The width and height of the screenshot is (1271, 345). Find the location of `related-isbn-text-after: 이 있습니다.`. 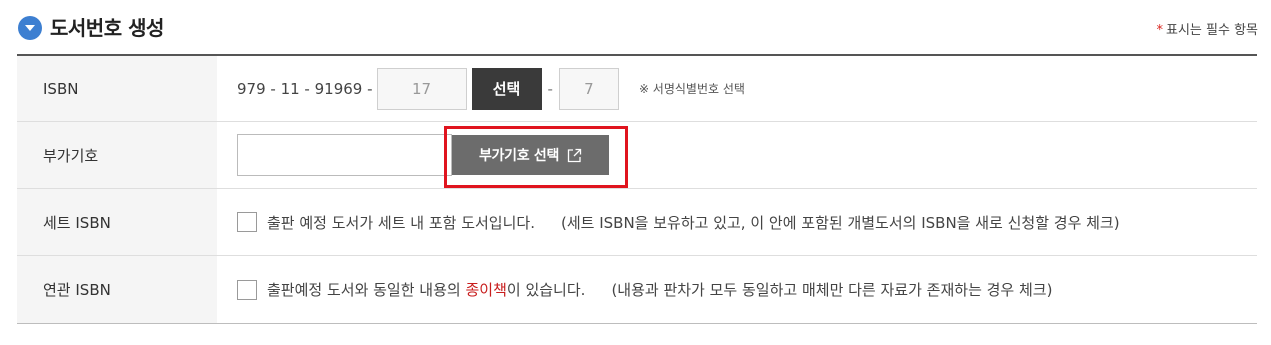

related-isbn-text-after: 이 있습니다. is located at coordinates (546, 290).